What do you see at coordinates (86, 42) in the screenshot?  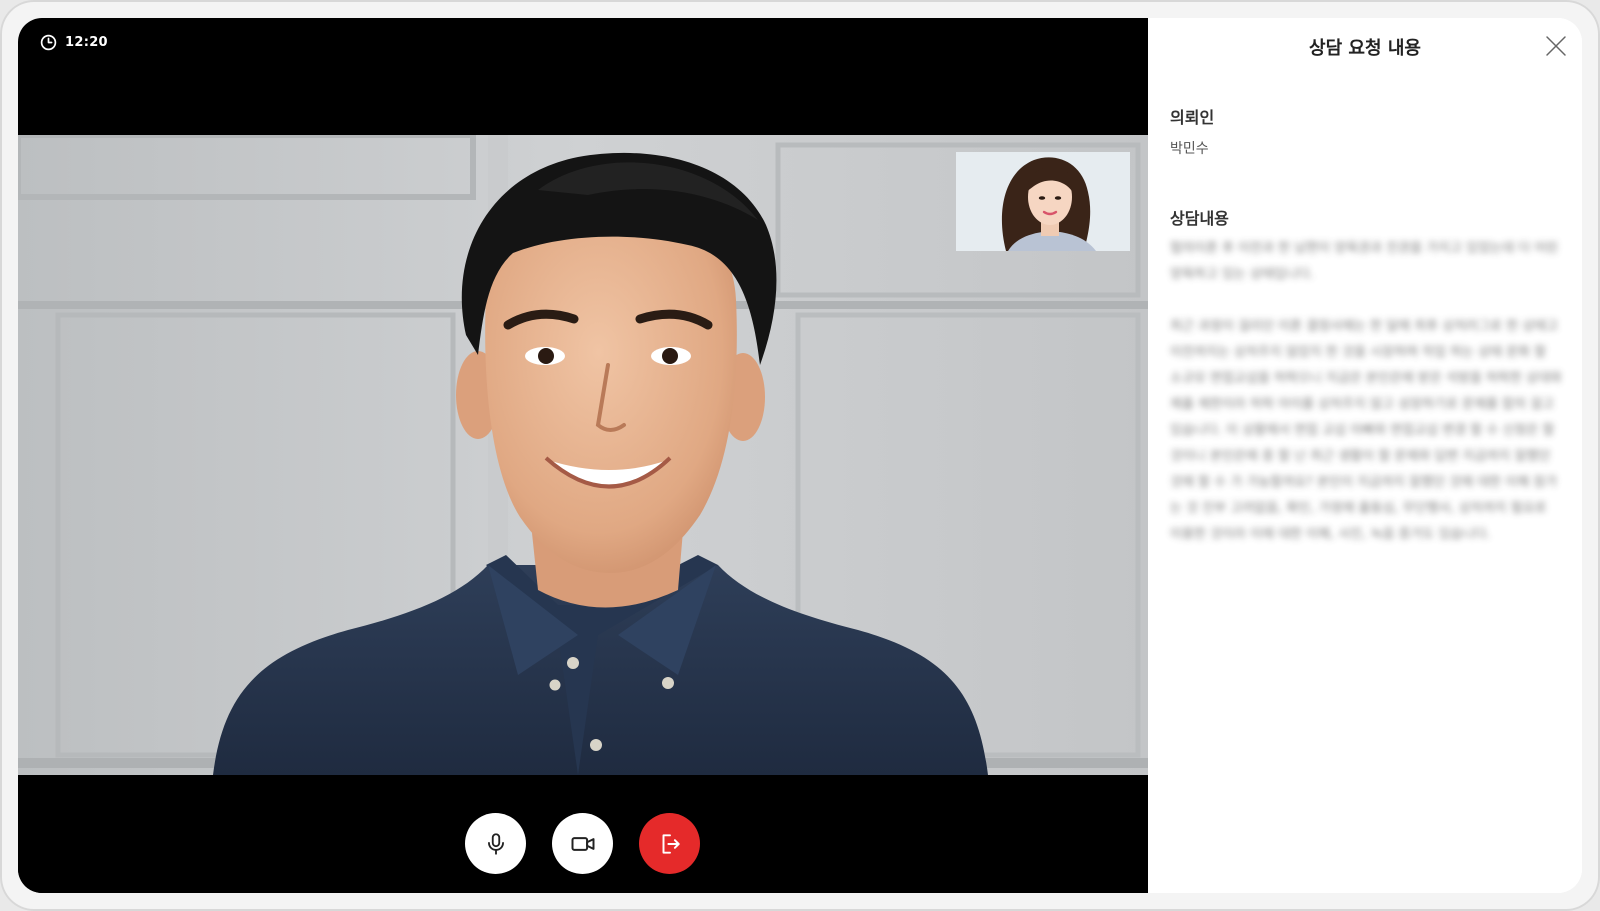 I see `call-time: 12:20` at bounding box center [86, 42].